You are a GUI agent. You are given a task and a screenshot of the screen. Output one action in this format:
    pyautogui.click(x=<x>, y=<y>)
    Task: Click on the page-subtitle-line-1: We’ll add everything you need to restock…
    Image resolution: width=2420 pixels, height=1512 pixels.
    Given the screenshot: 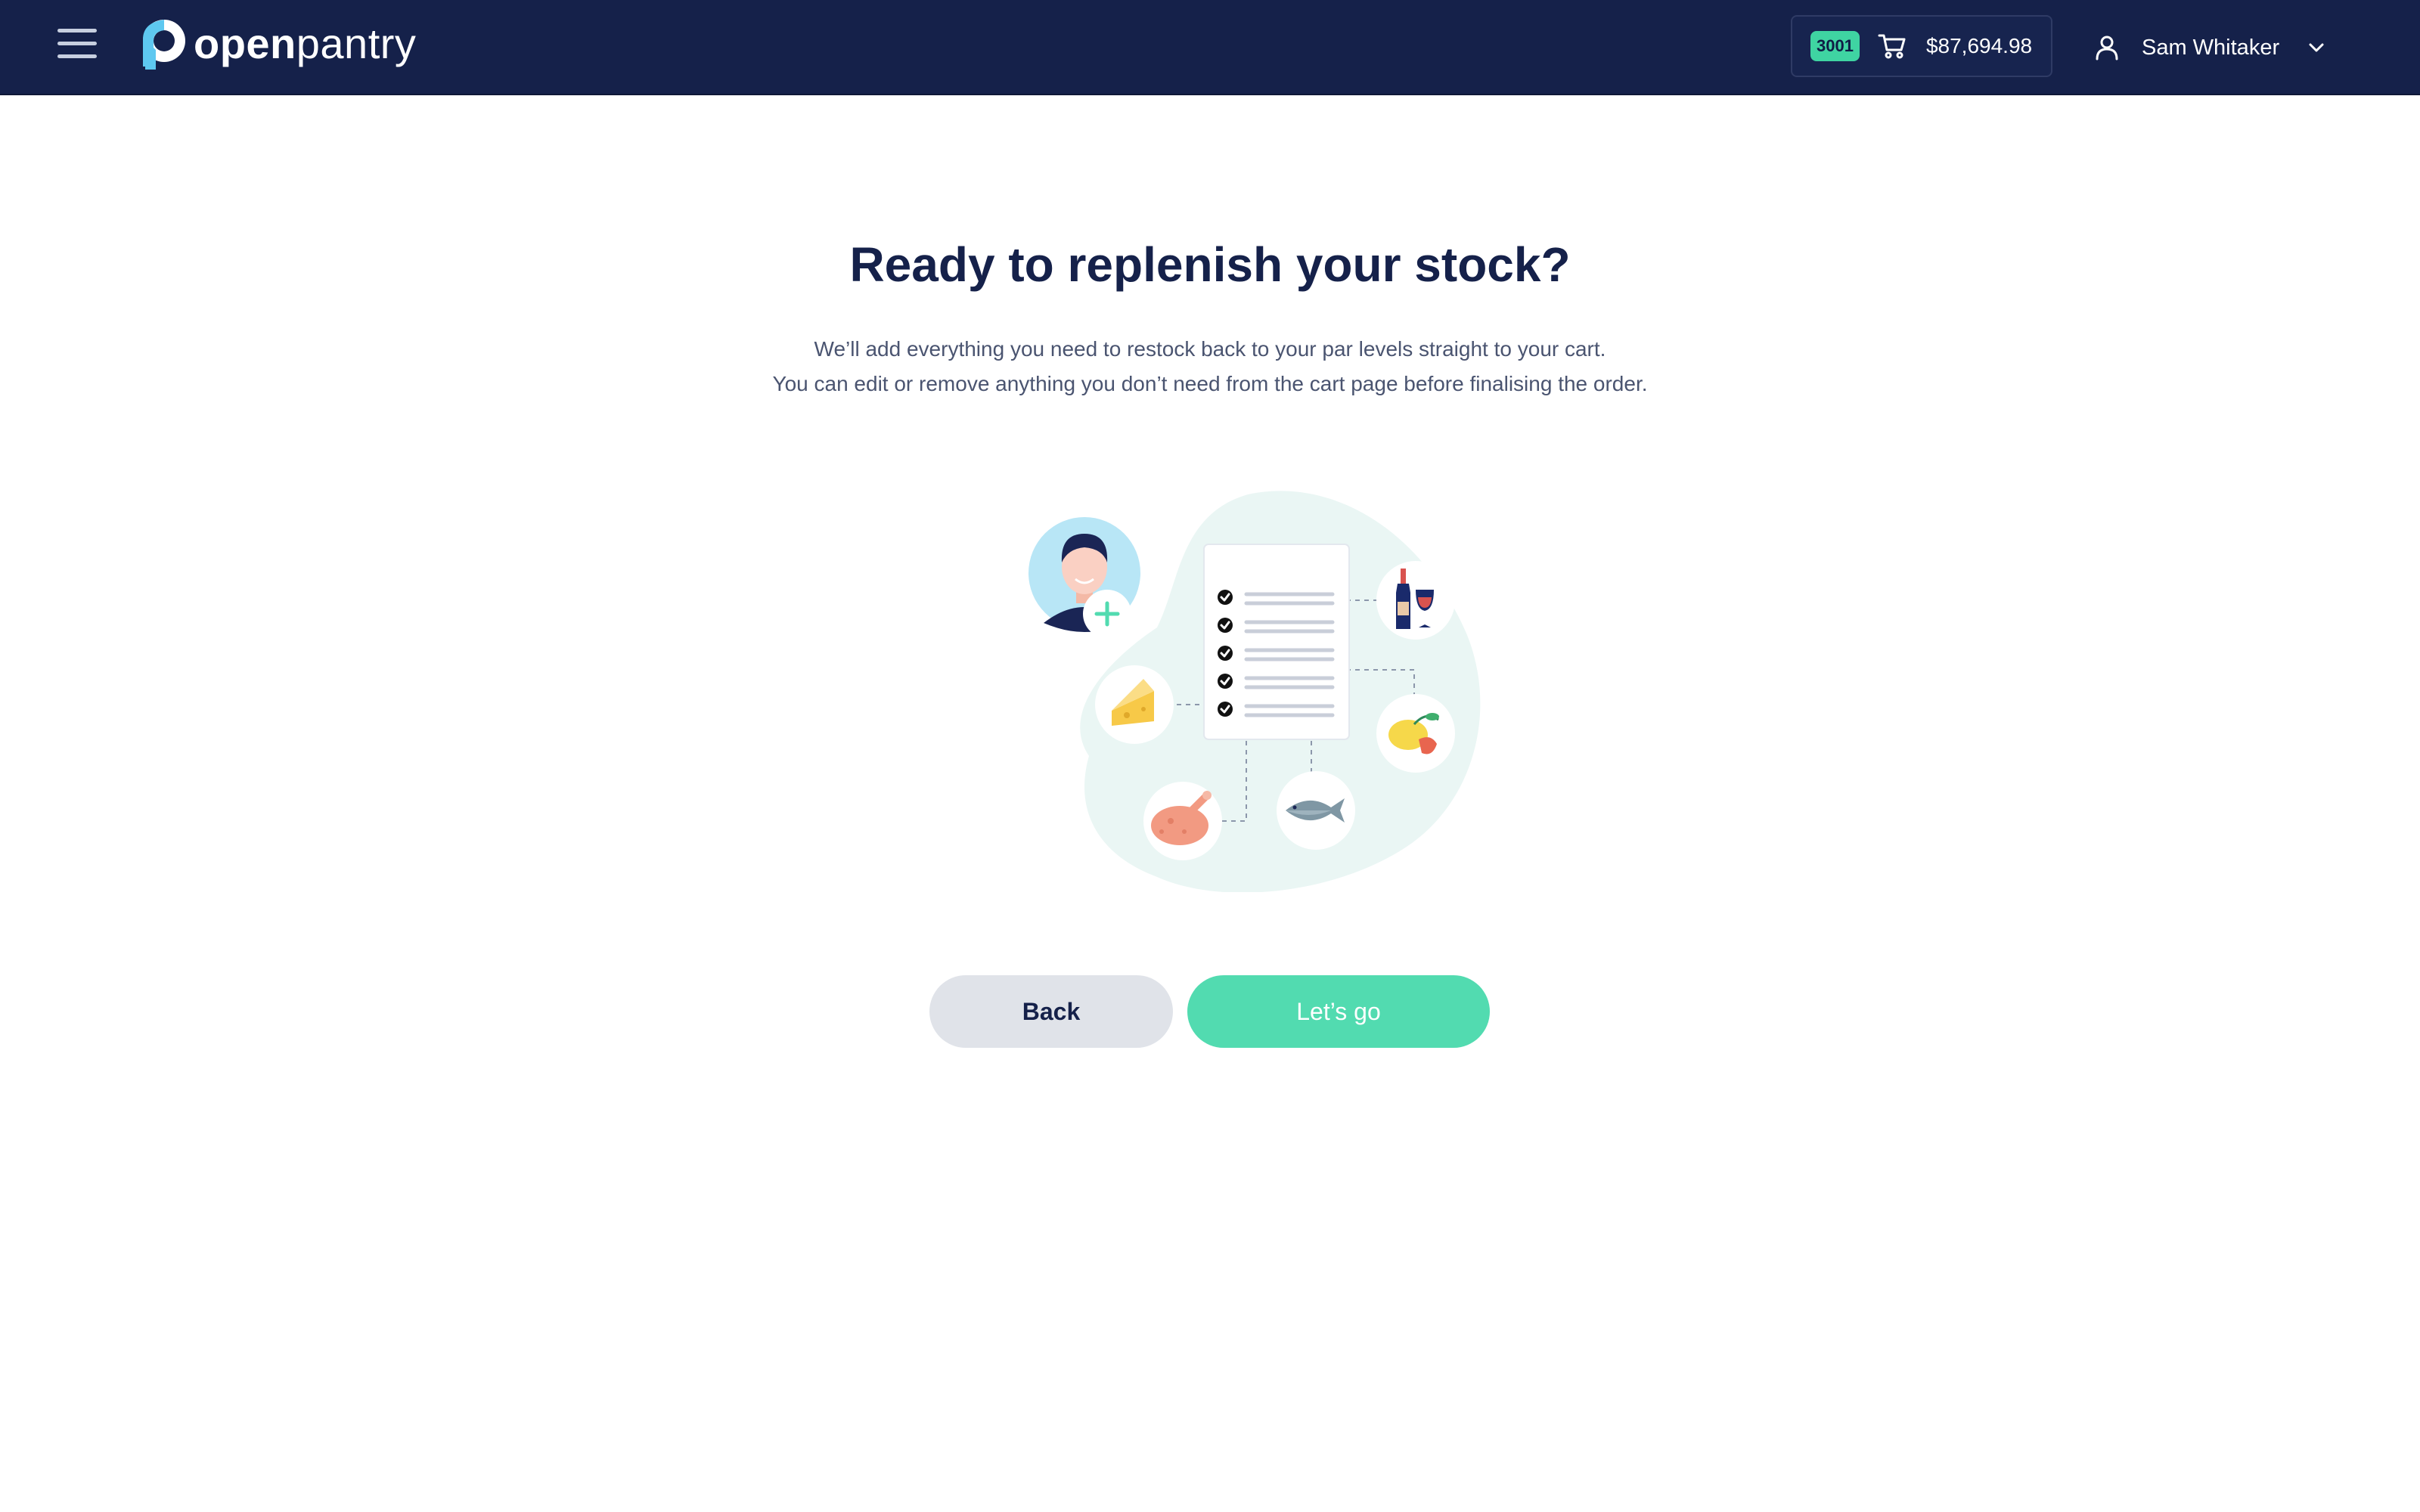 What is the action you would take?
    pyautogui.click(x=1210, y=349)
    